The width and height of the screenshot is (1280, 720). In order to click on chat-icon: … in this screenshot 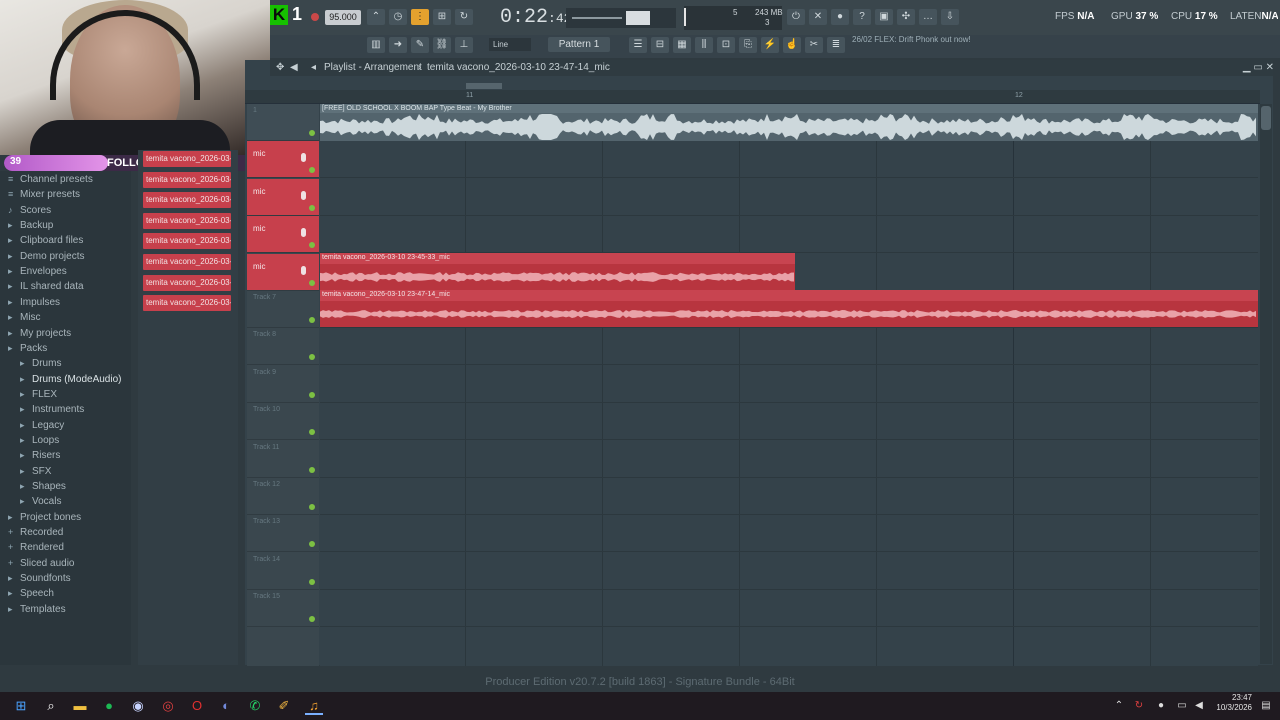, I will do `click(928, 17)`.